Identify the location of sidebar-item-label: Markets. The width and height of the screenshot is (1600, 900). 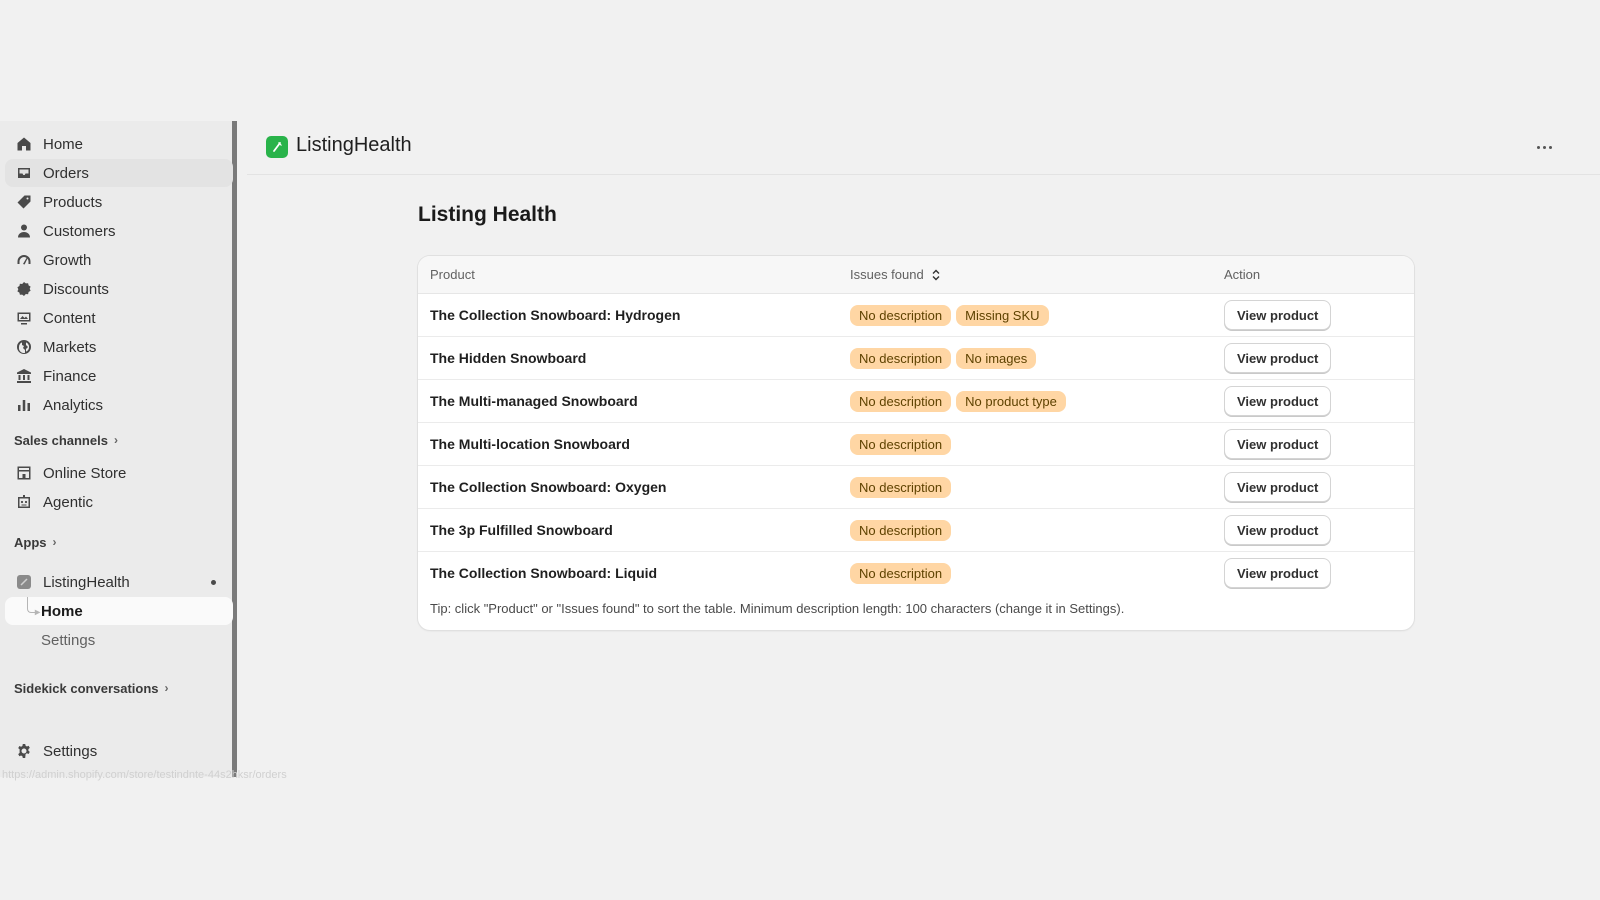
(70, 347).